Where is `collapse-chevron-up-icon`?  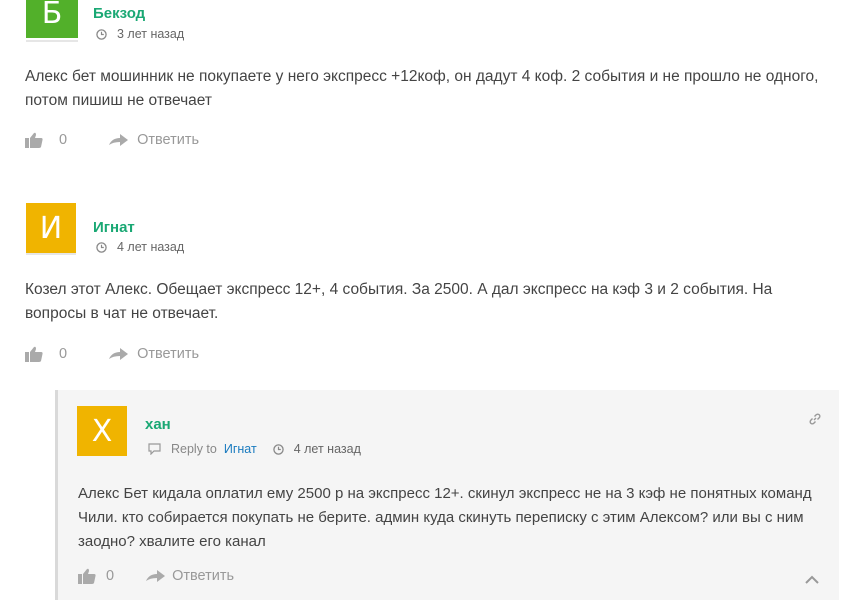 collapse-chevron-up-icon is located at coordinates (812, 581).